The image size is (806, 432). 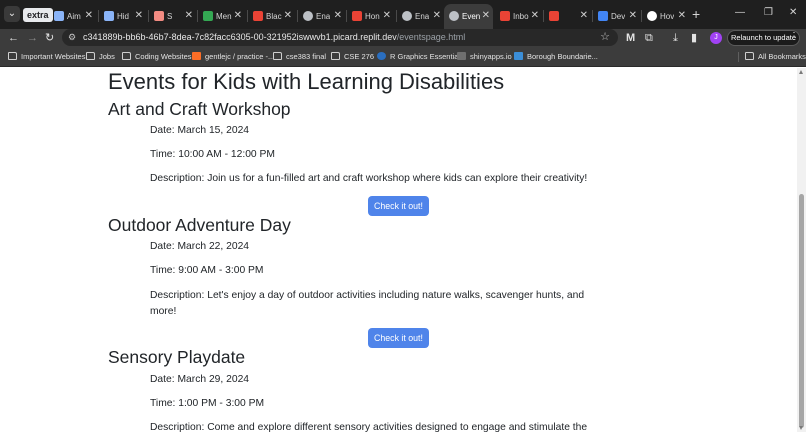 I want to click on bookmark-cse-276: CSE 276, so click(x=352, y=57).